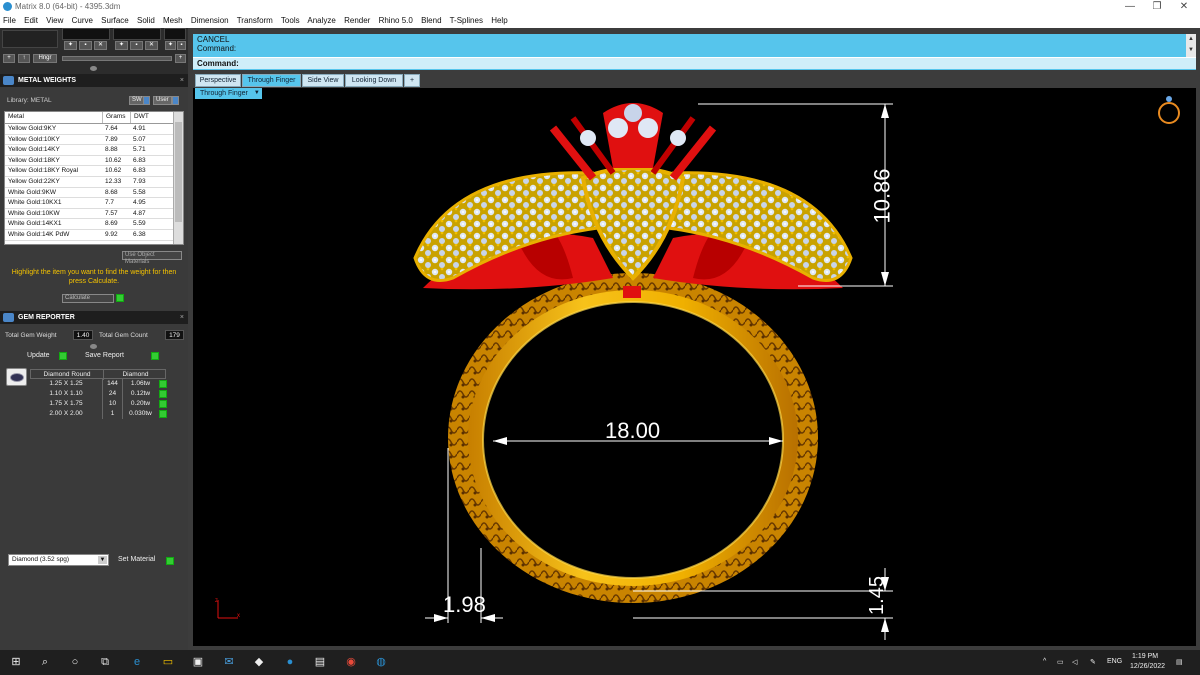 This screenshot has width=1200, height=675. What do you see at coordinates (98, 384) in the screenshot?
I see `gem-row: 1.25 X 1.25 144 1.06tw` at bounding box center [98, 384].